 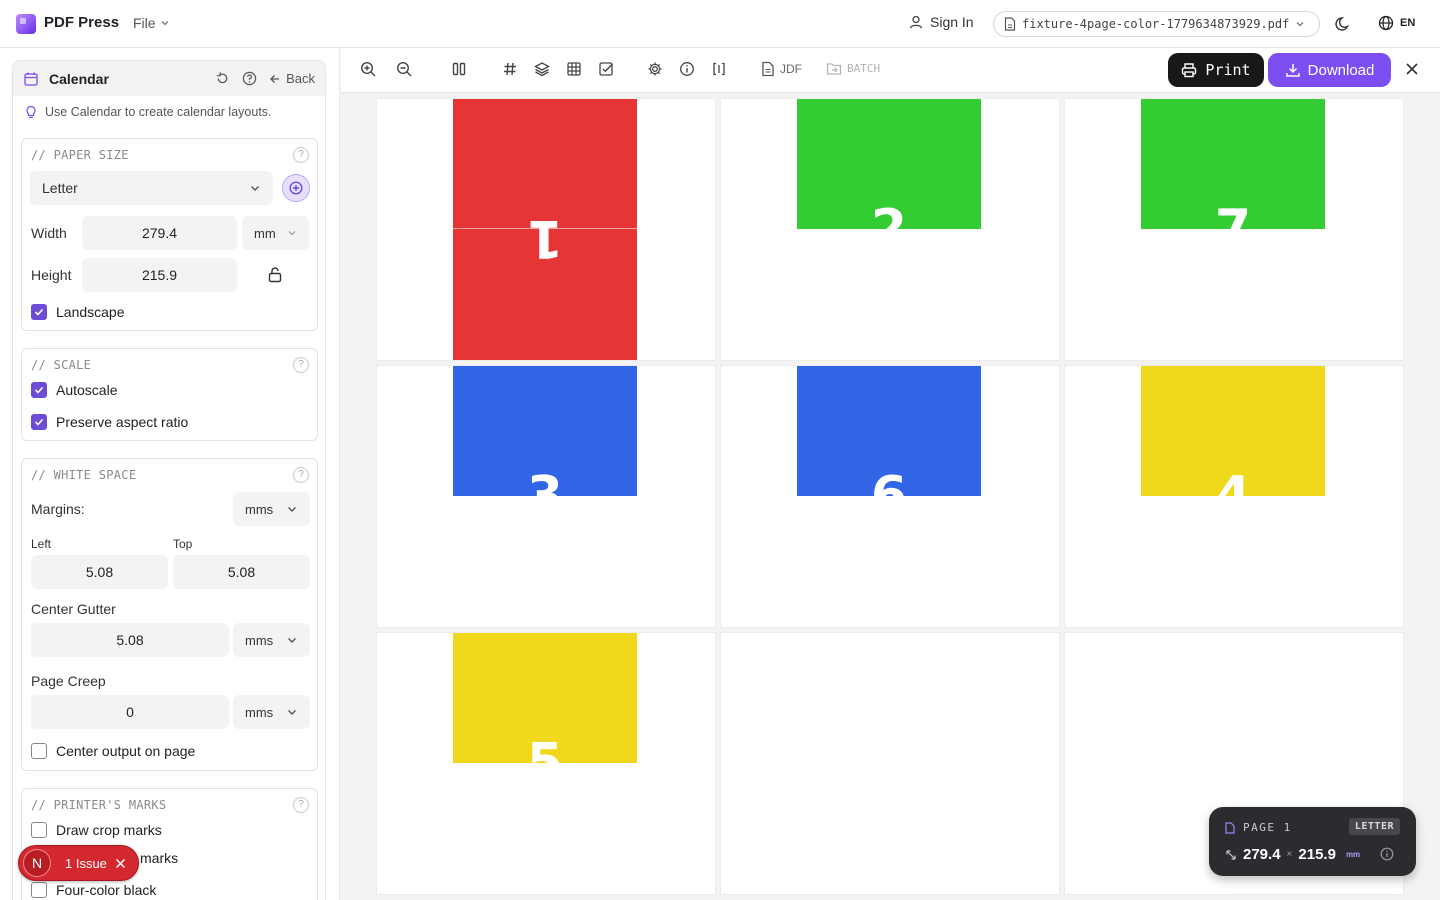 I want to click on landscape-checkbox: Landscape, so click(x=78, y=312).